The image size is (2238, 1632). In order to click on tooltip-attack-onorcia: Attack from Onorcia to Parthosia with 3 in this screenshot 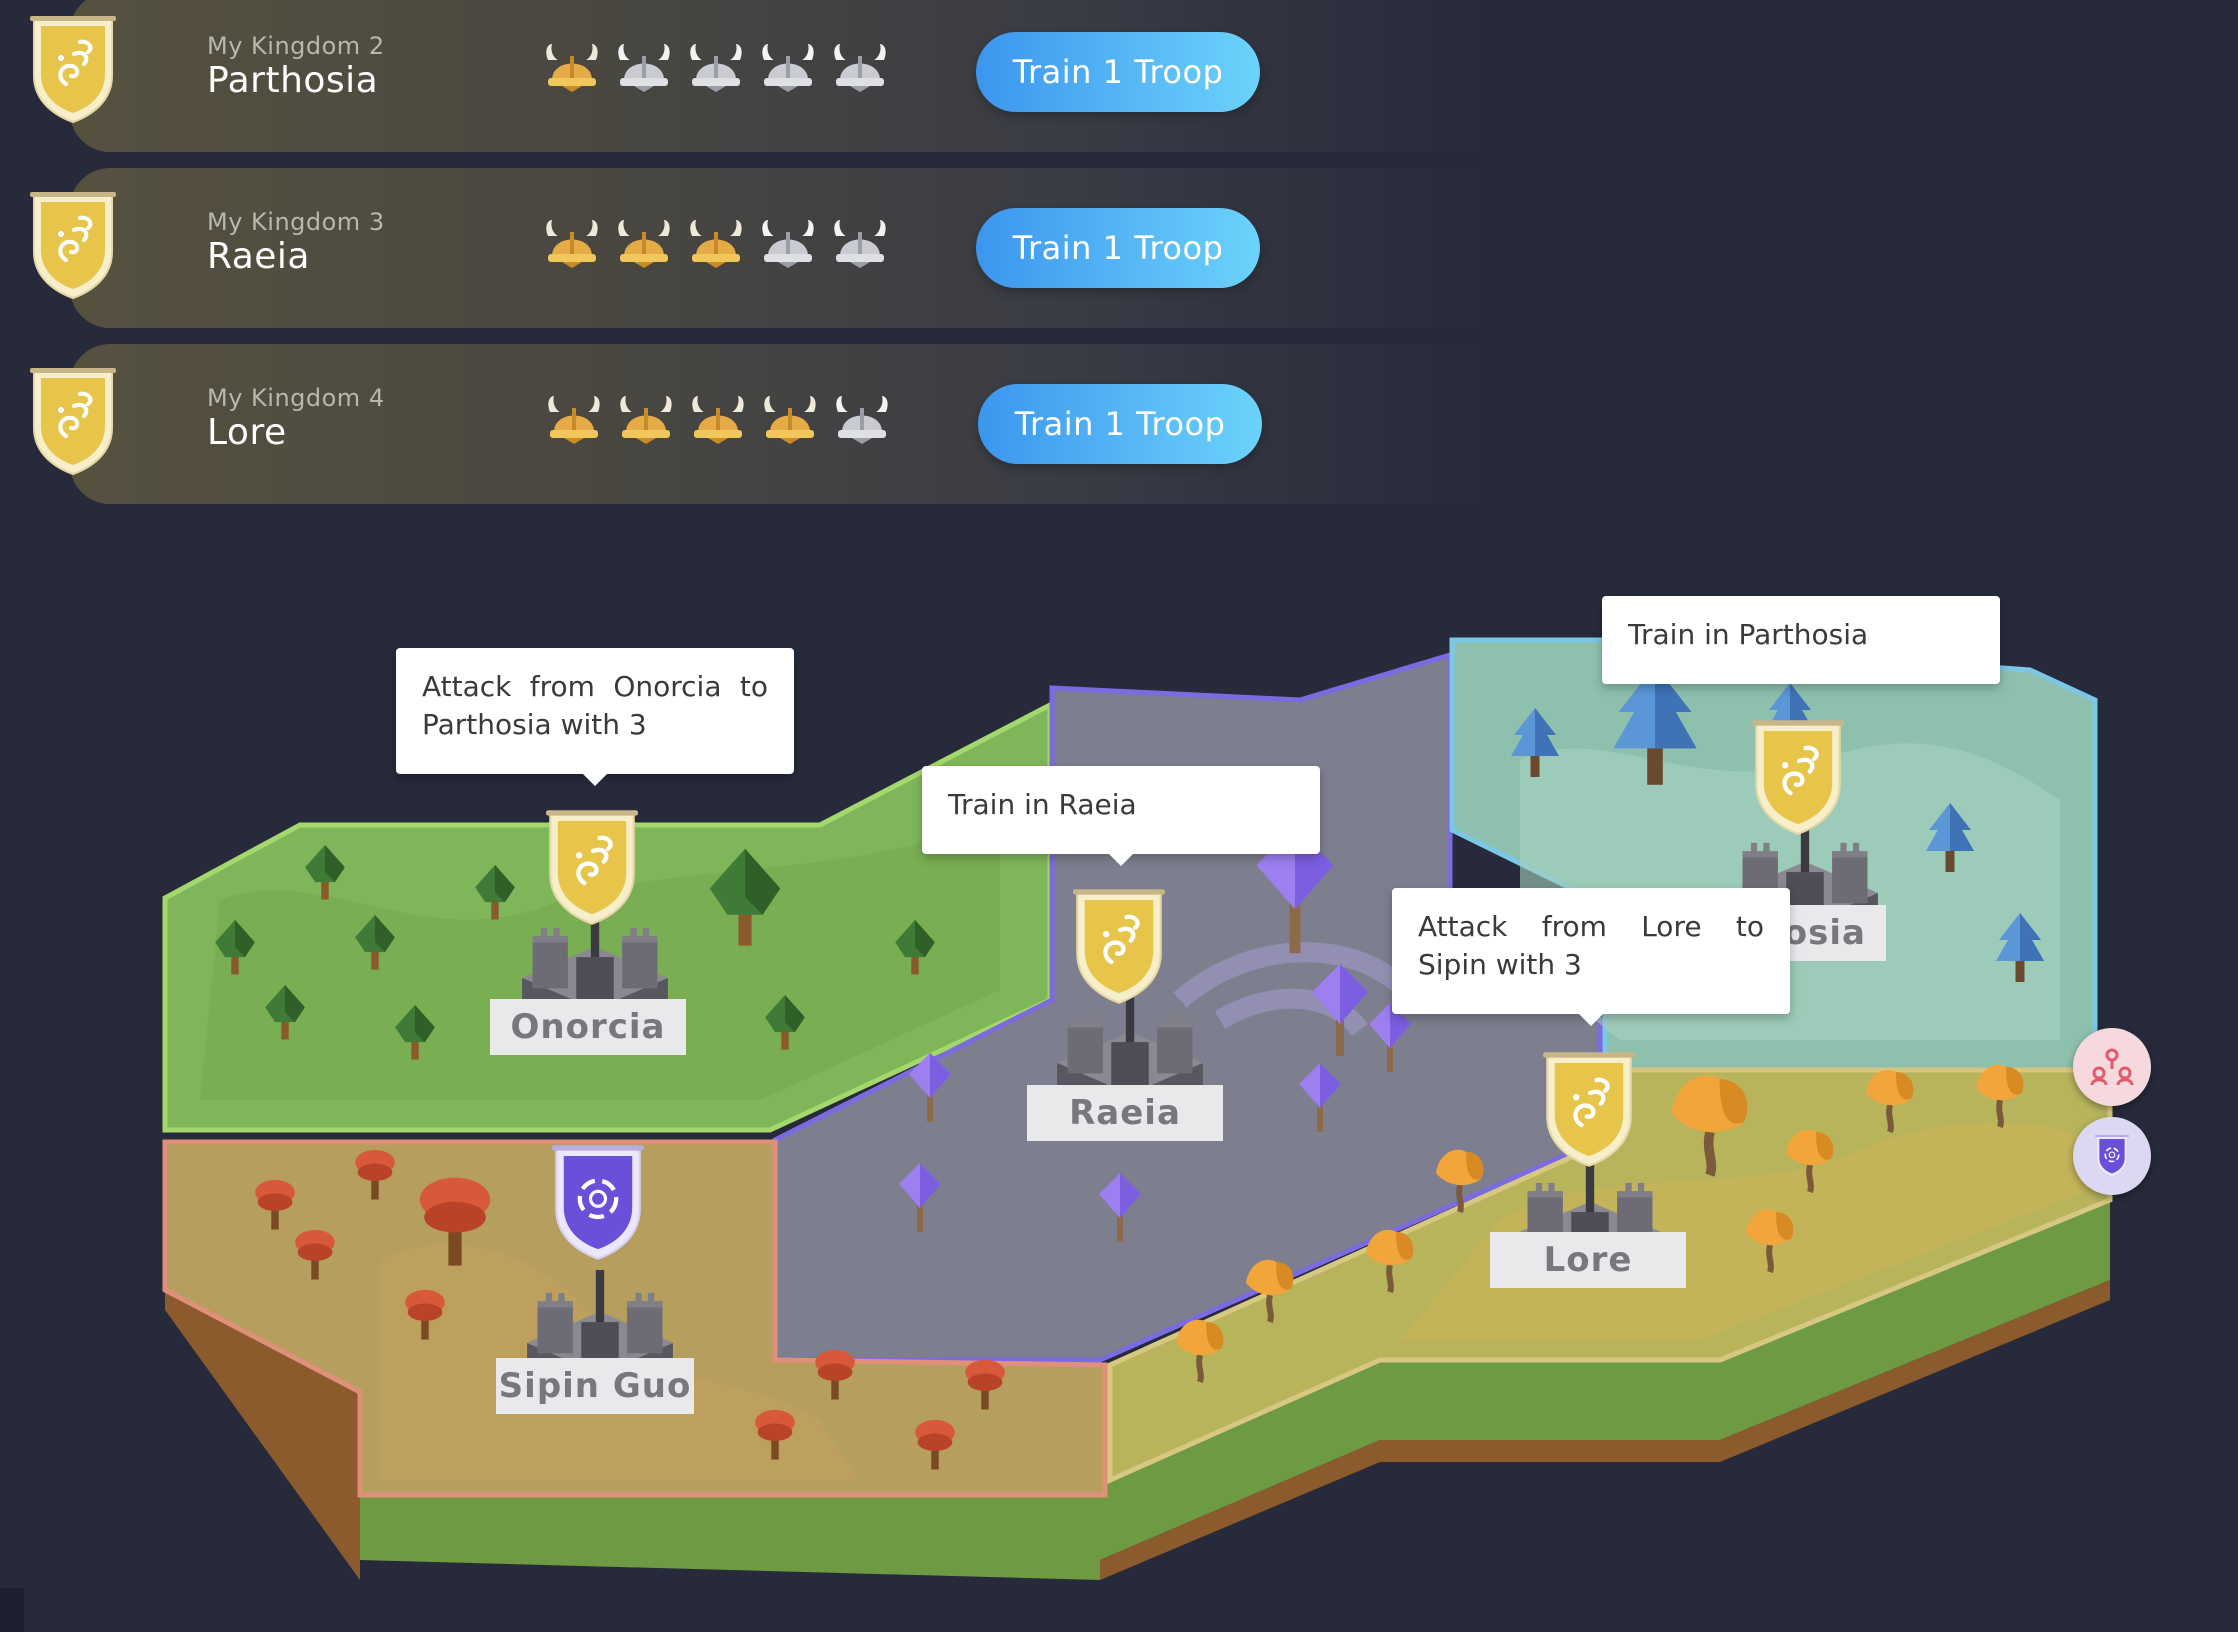, I will do `click(595, 717)`.